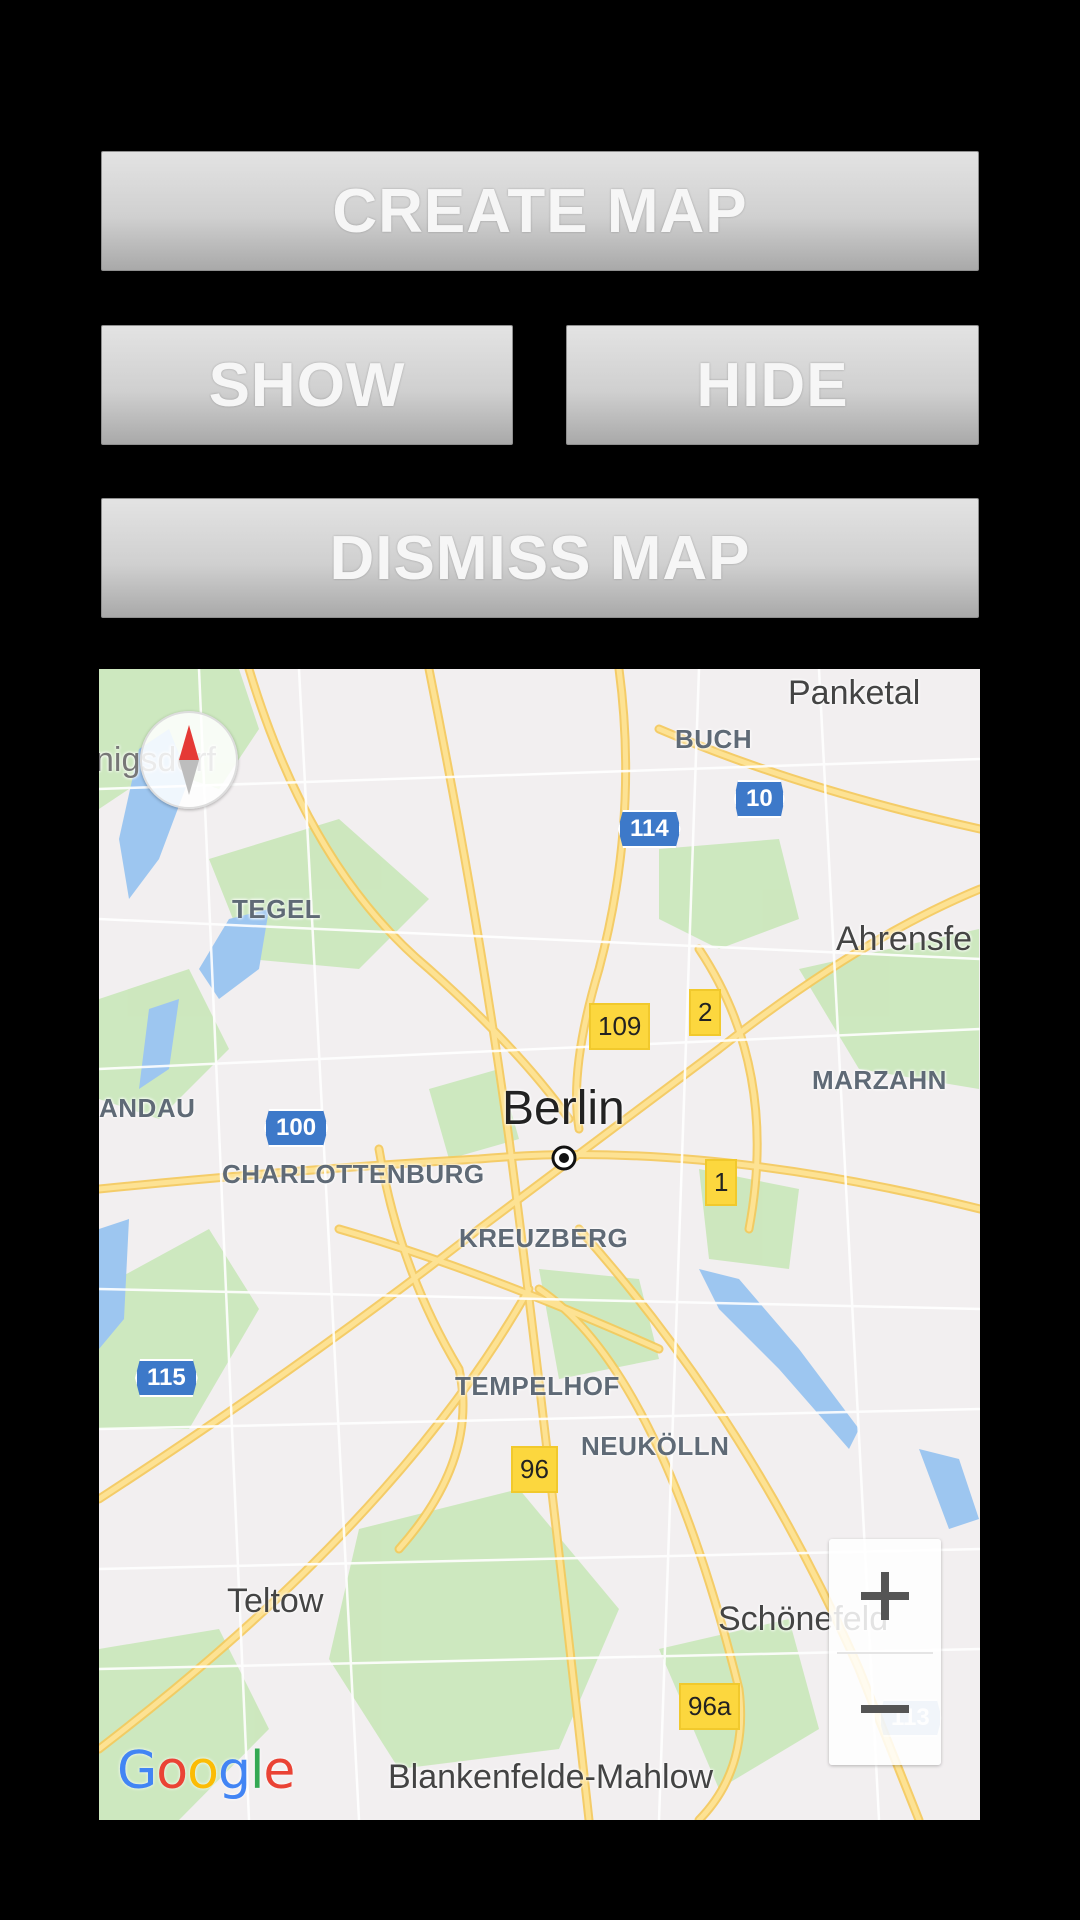 The height and width of the screenshot is (1920, 1080). I want to click on create-map-button: CREATE MAP, so click(540, 211).